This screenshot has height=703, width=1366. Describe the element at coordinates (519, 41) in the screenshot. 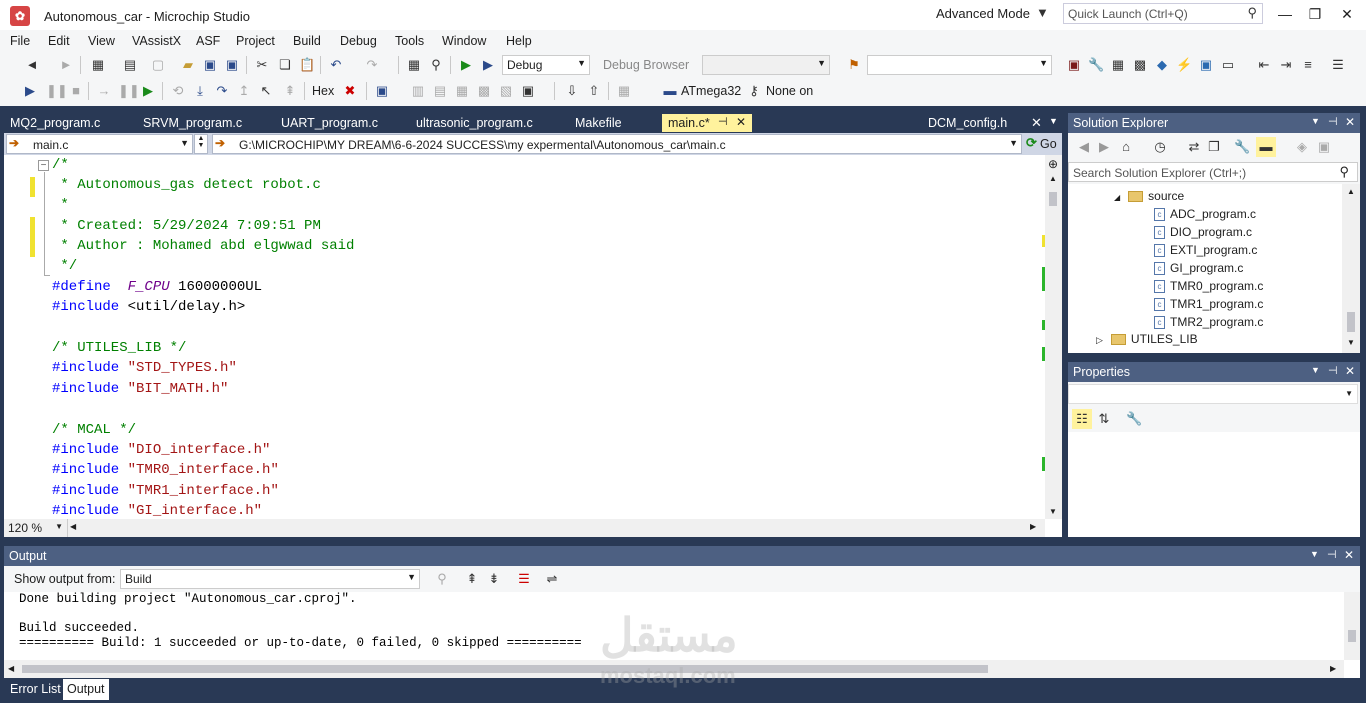

I see `menu-help: Help` at that location.